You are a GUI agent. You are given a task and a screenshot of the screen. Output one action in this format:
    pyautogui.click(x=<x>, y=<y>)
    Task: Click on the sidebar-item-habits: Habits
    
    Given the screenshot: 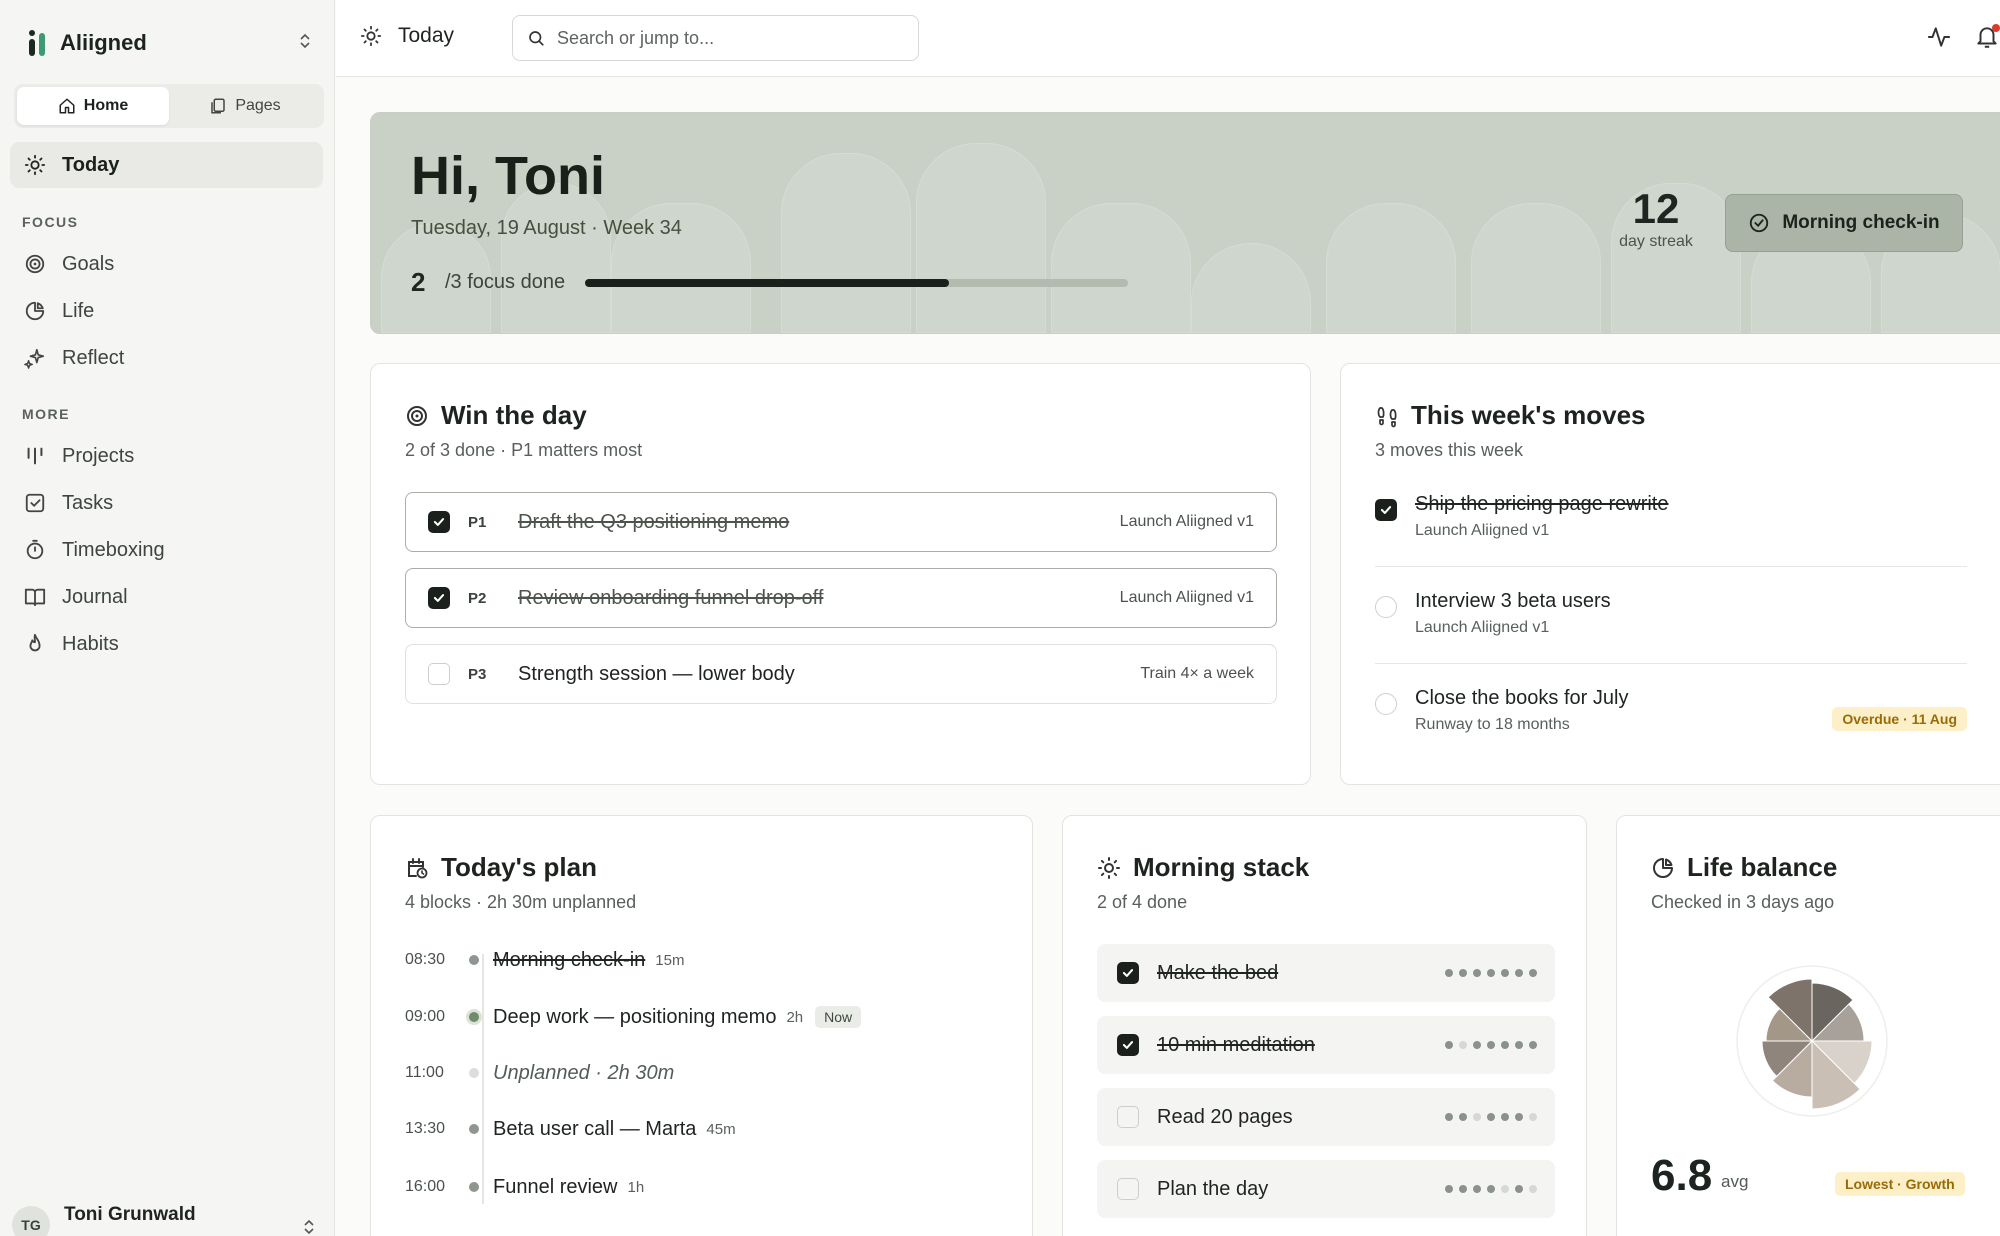 What is the action you would take?
    pyautogui.click(x=166, y=644)
    